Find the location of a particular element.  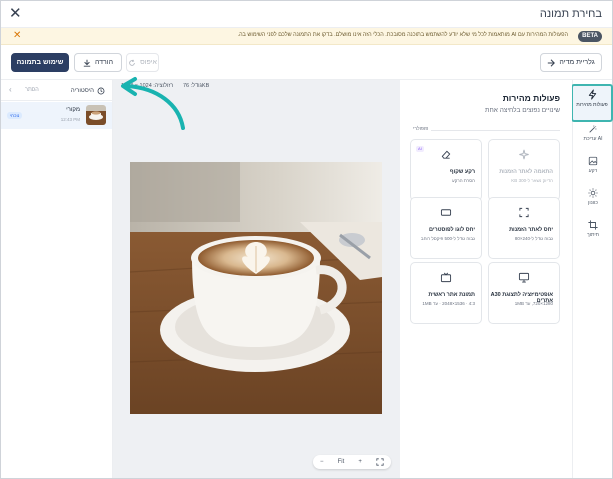

crop-icon is located at coordinates (593, 225).